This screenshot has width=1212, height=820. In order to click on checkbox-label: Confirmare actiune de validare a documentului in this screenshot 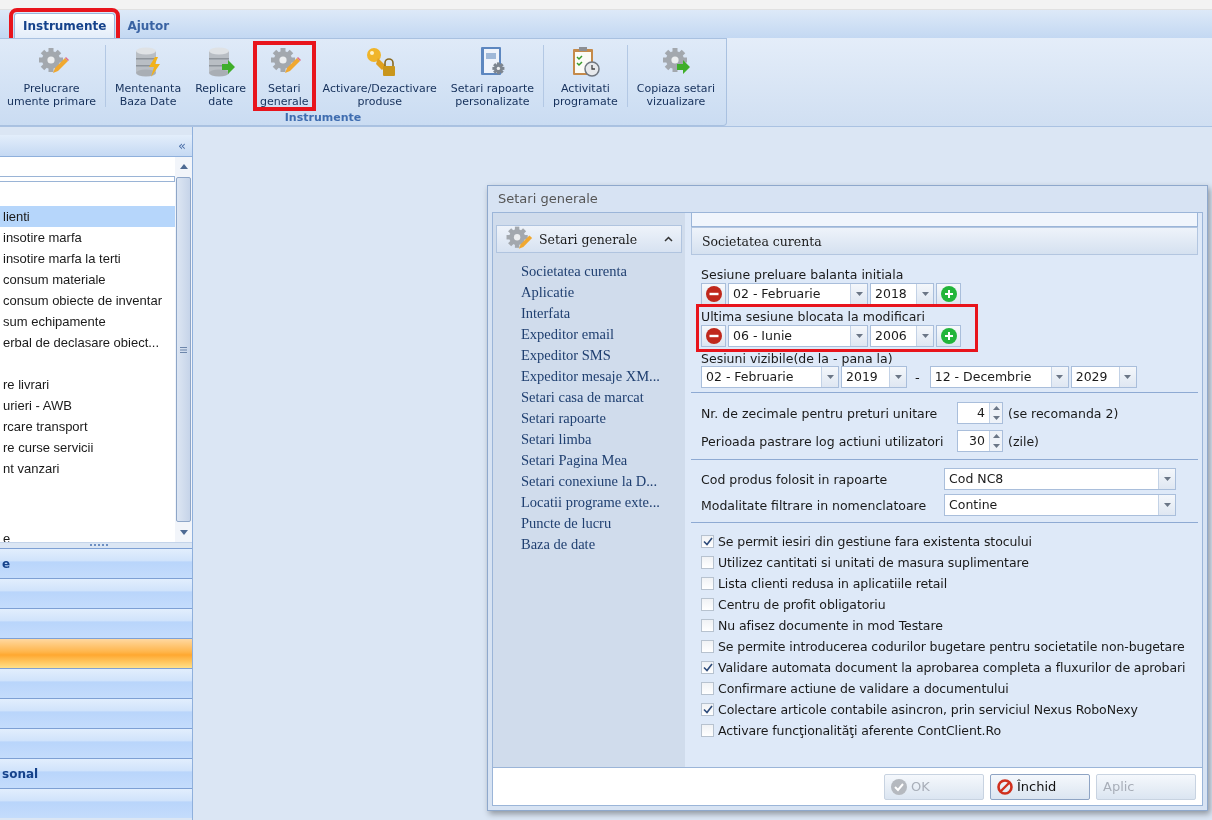, I will do `click(863, 688)`.